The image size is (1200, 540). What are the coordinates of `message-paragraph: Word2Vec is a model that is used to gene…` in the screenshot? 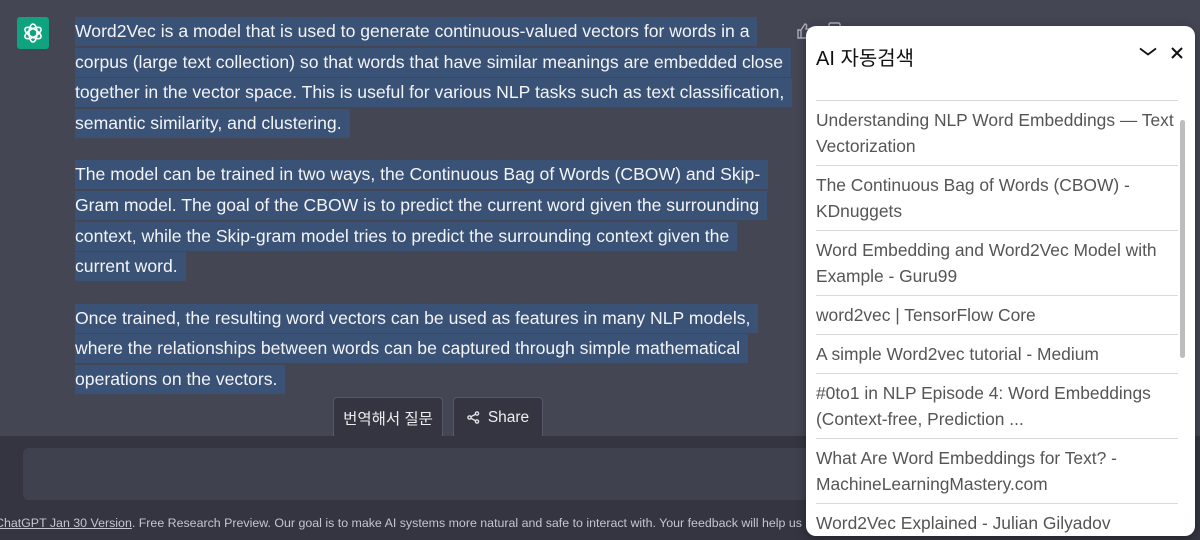 It's located at (434, 77).